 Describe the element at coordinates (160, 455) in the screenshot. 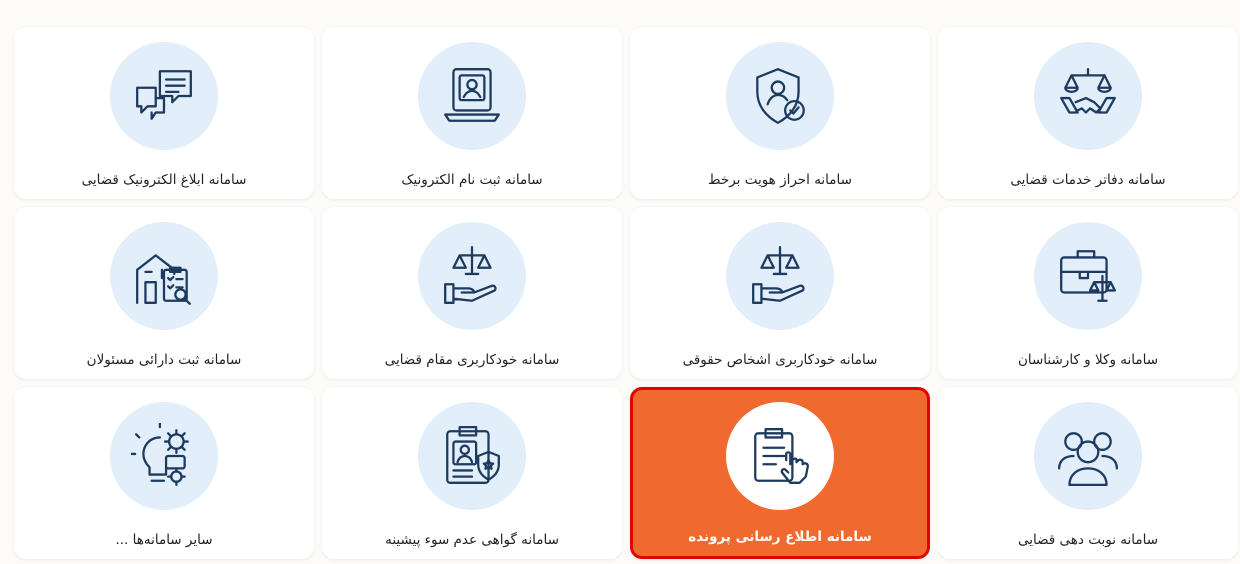

I see `lightbulb-gears-icon` at that location.